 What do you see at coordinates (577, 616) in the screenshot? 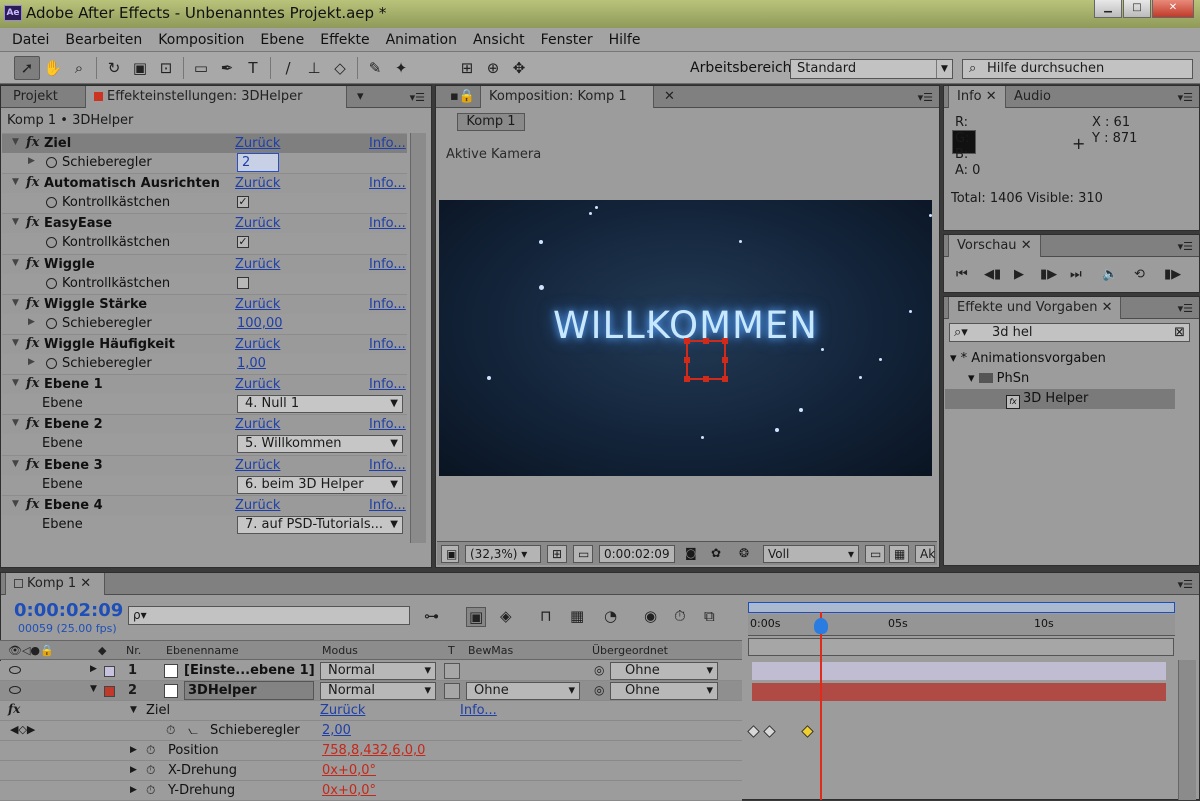
I see `motion-blur-icon: ▦` at bounding box center [577, 616].